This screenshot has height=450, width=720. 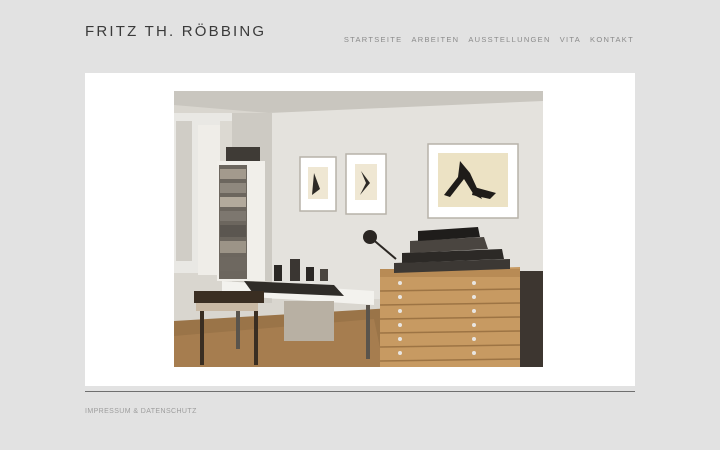 I want to click on nav-item-ausstellungen: AUSSTELLUNGEN, so click(x=509, y=38).